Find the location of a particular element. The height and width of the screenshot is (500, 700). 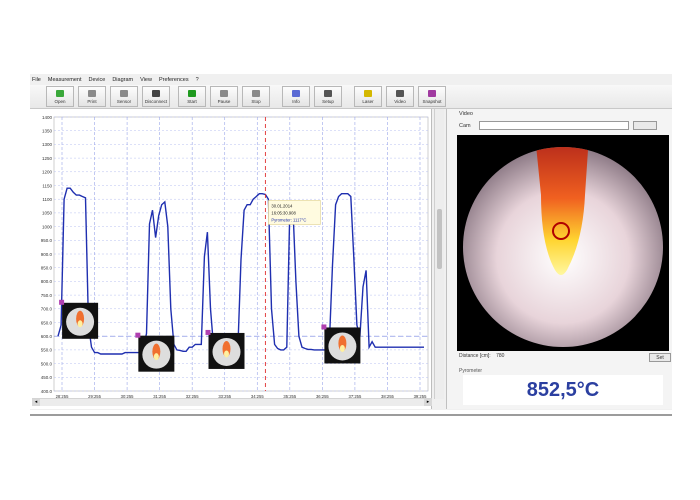

y-tick-label: 1300 is located at coordinates (47, 144).